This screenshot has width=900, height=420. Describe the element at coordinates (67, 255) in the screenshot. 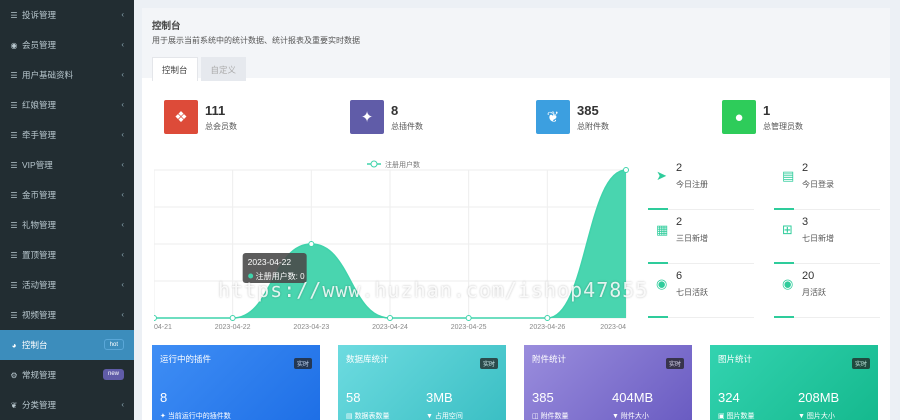

I see `sidebar-item-8: ☰ 置顶管理 ‹` at that location.